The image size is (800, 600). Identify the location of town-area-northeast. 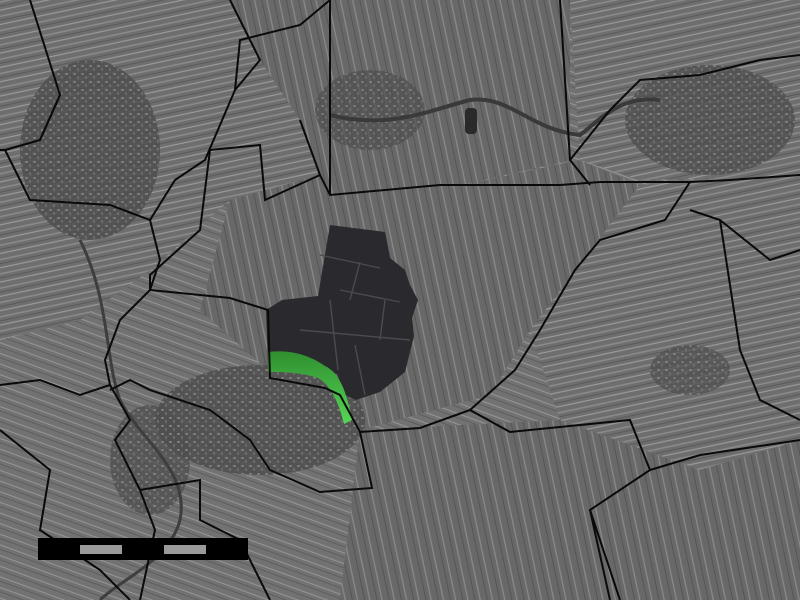
(710, 120).